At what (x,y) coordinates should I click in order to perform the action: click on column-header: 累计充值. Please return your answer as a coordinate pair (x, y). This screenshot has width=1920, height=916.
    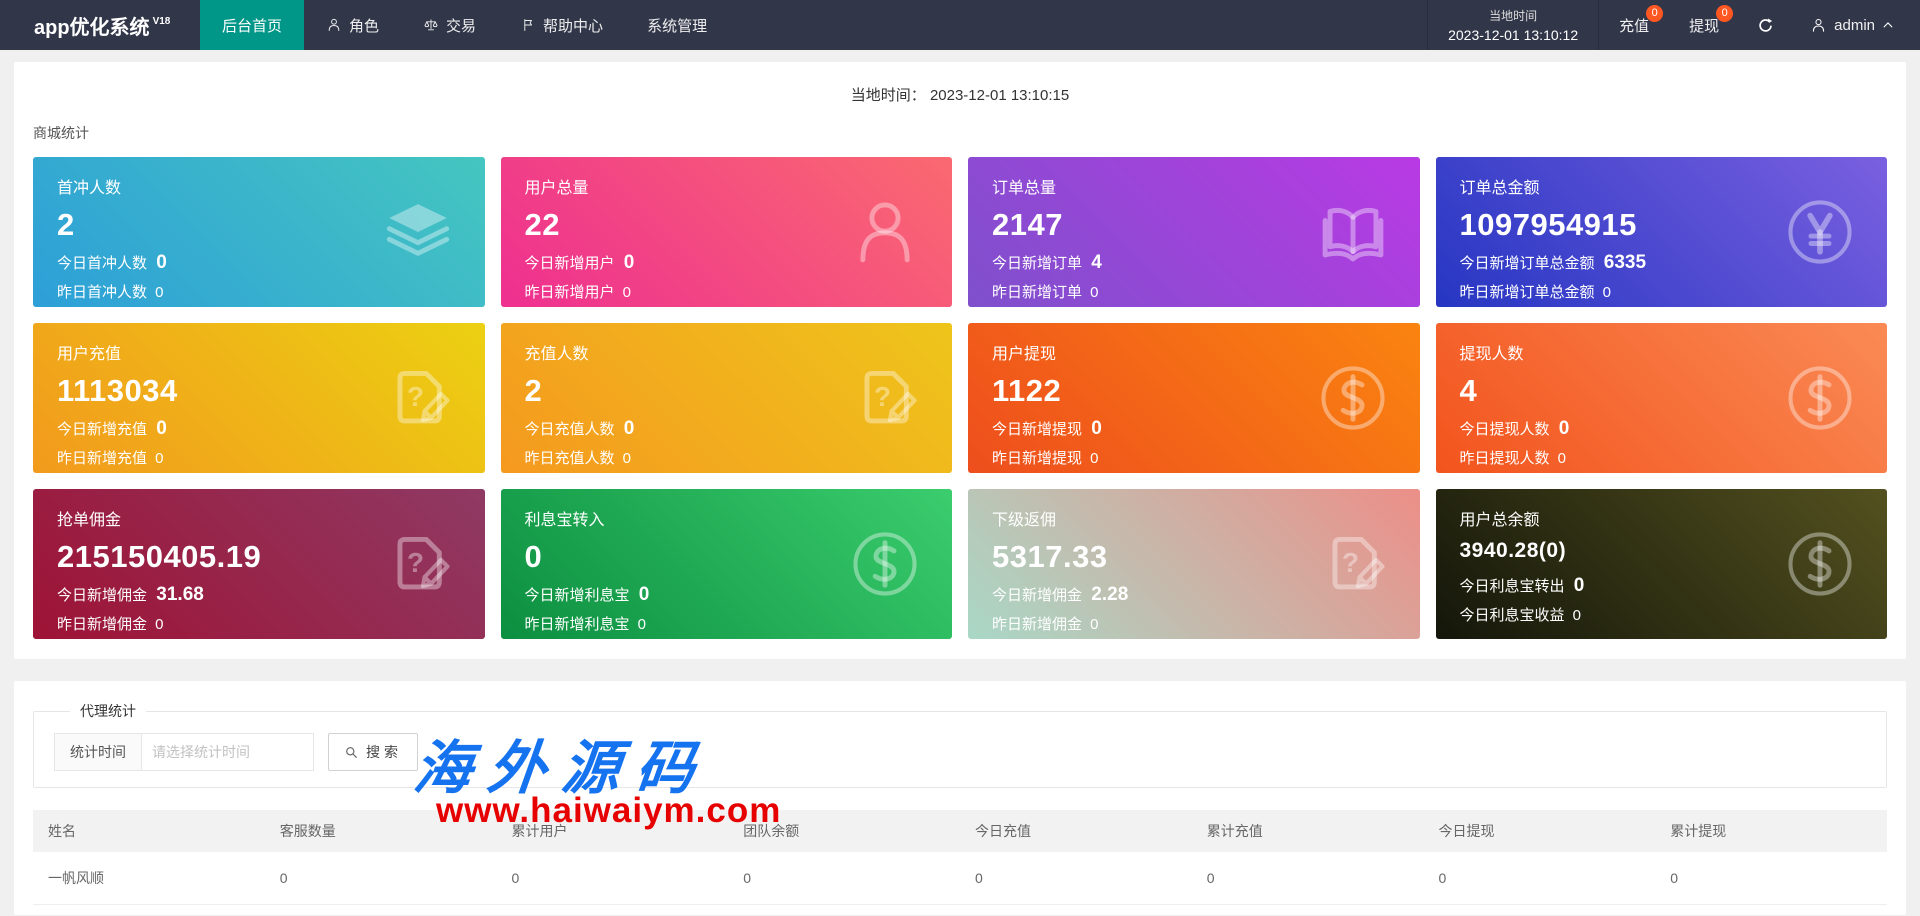
    Looking at the image, I should click on (1234, 831).